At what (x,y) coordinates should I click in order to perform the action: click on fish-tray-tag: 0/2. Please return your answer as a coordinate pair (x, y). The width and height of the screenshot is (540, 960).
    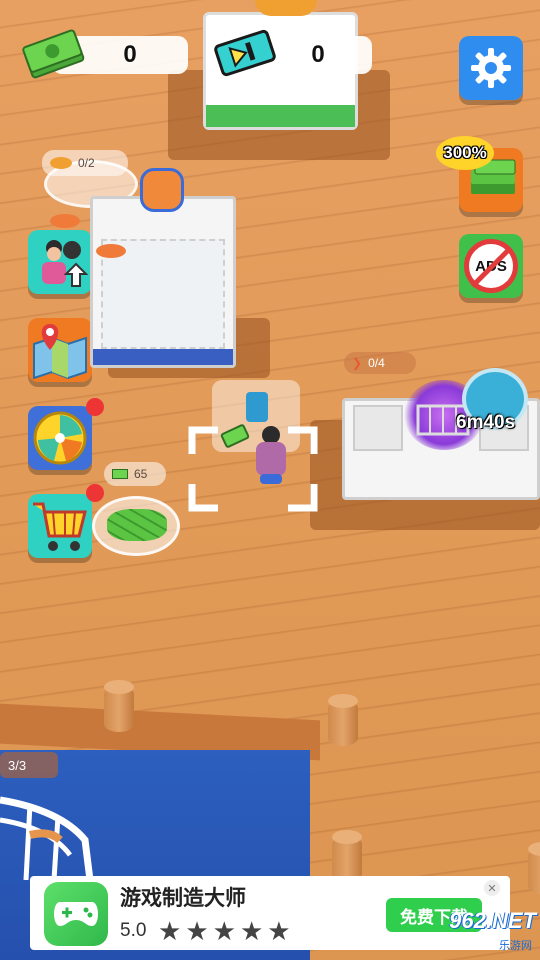
    Looking at the image, I should click on (85, 163).